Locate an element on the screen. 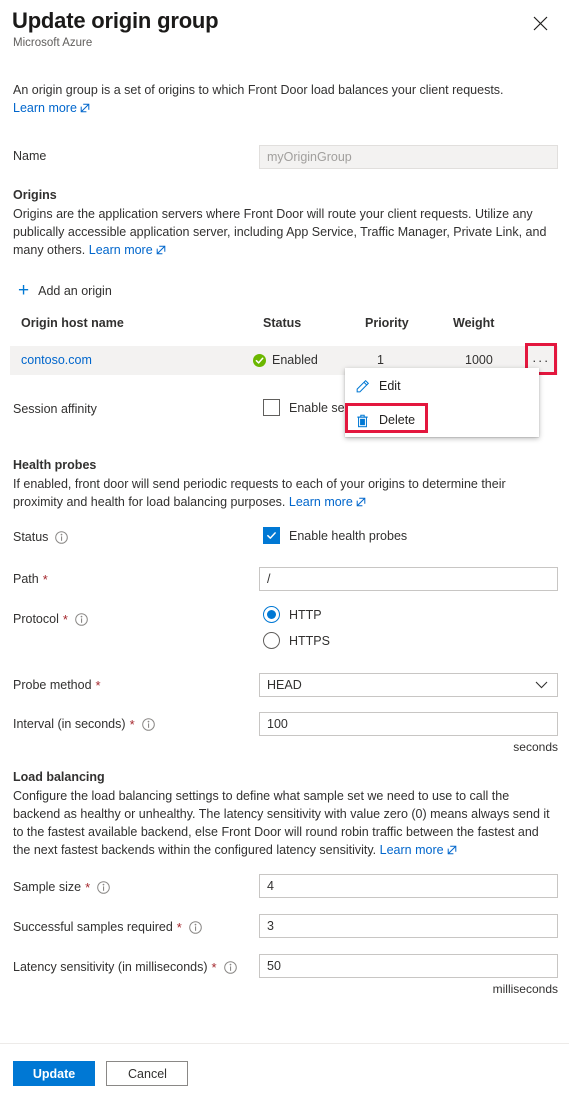  interval-label: Interval (in seconds) * is located at coordinates (84, 724).